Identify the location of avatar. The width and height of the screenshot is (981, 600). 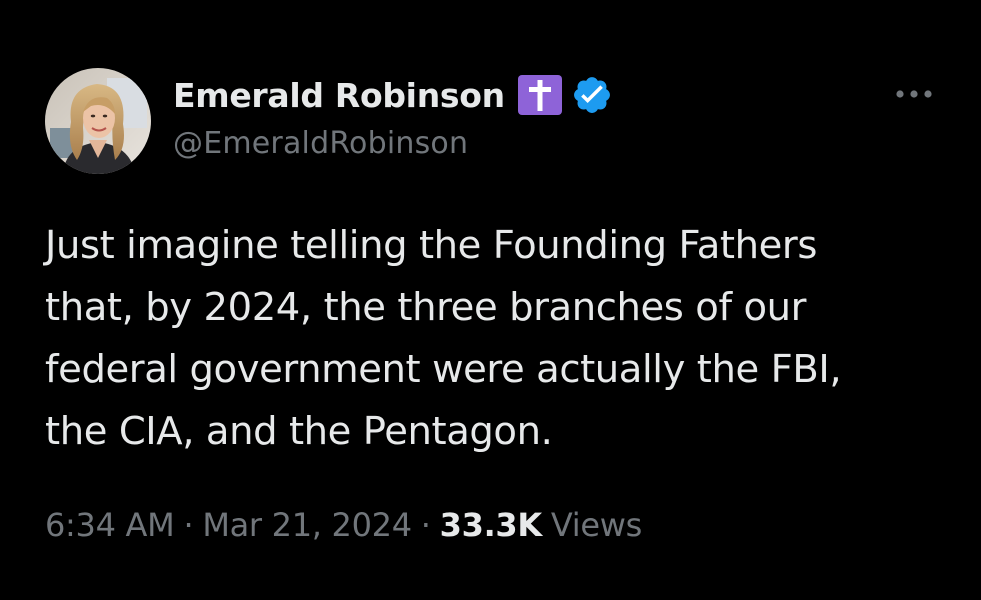
(98, 121).